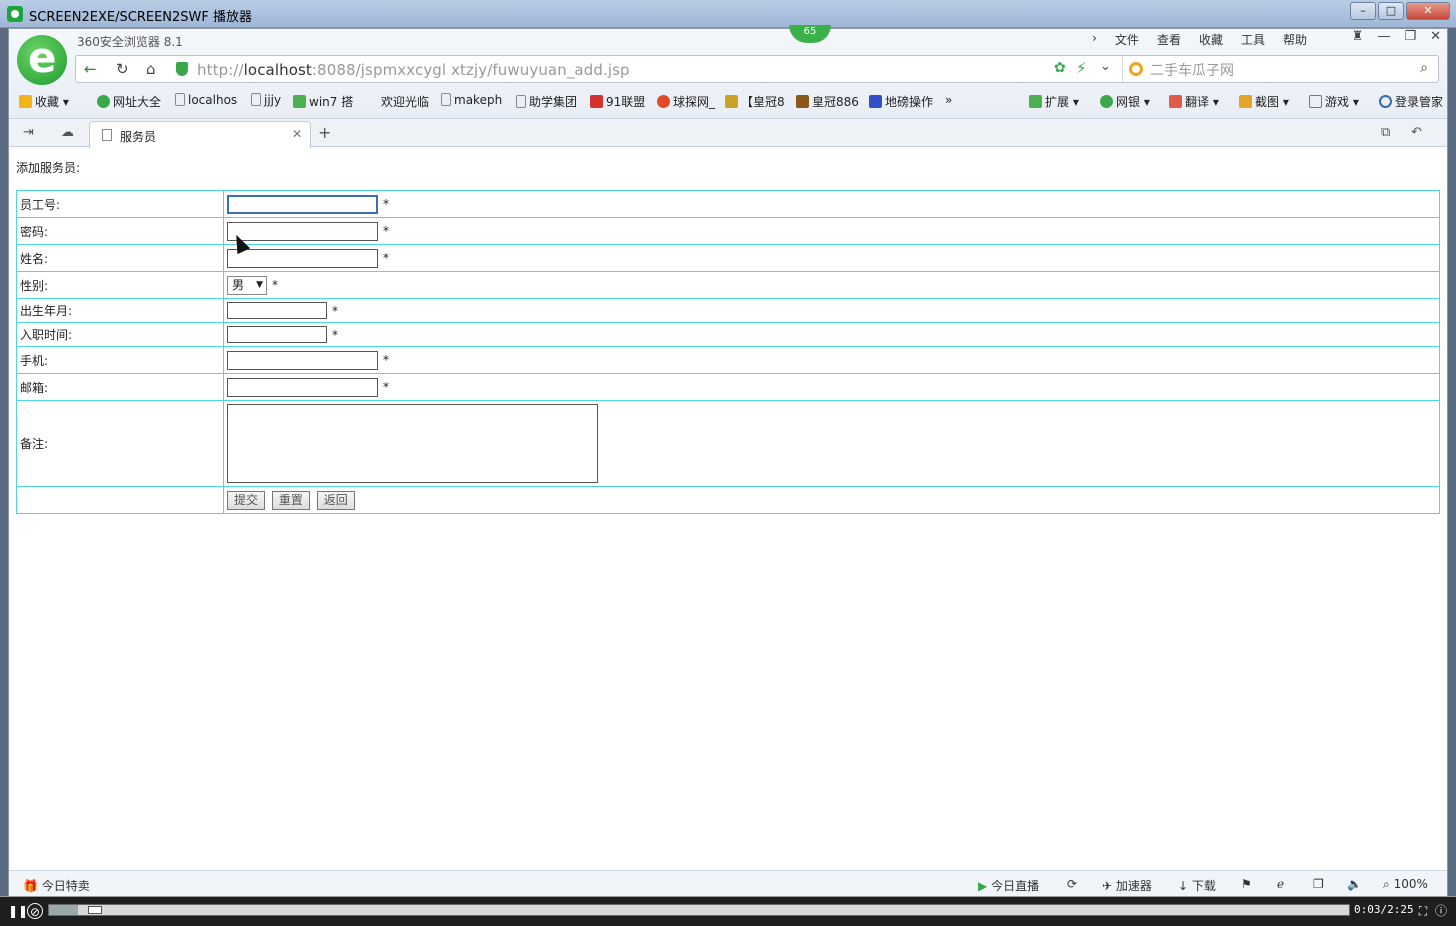  I want to click on email-input, so click(302, 387).